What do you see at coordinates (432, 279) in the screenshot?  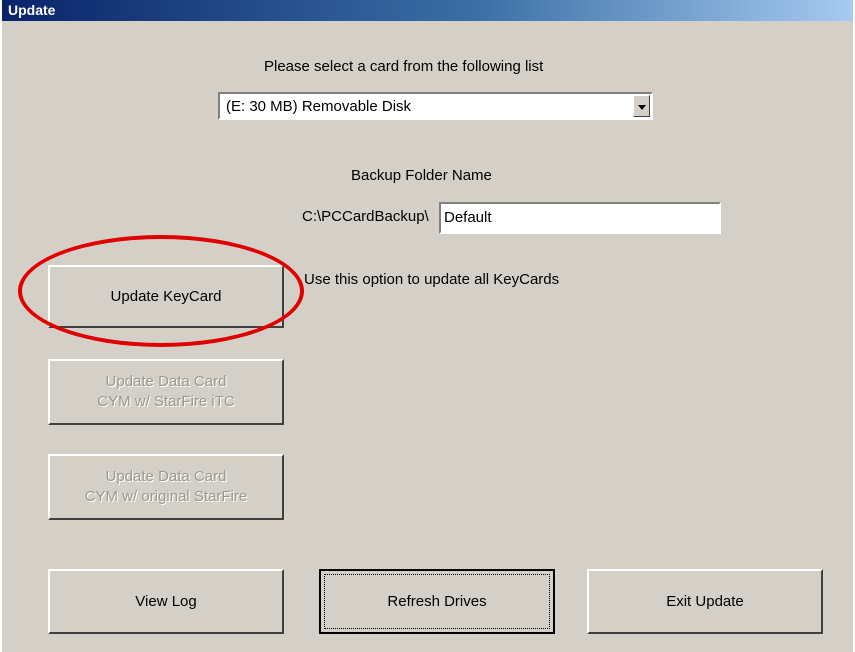 I see `update-keycard-hint: Use this option to update all KeyCards` at bounding box center [432, 279].